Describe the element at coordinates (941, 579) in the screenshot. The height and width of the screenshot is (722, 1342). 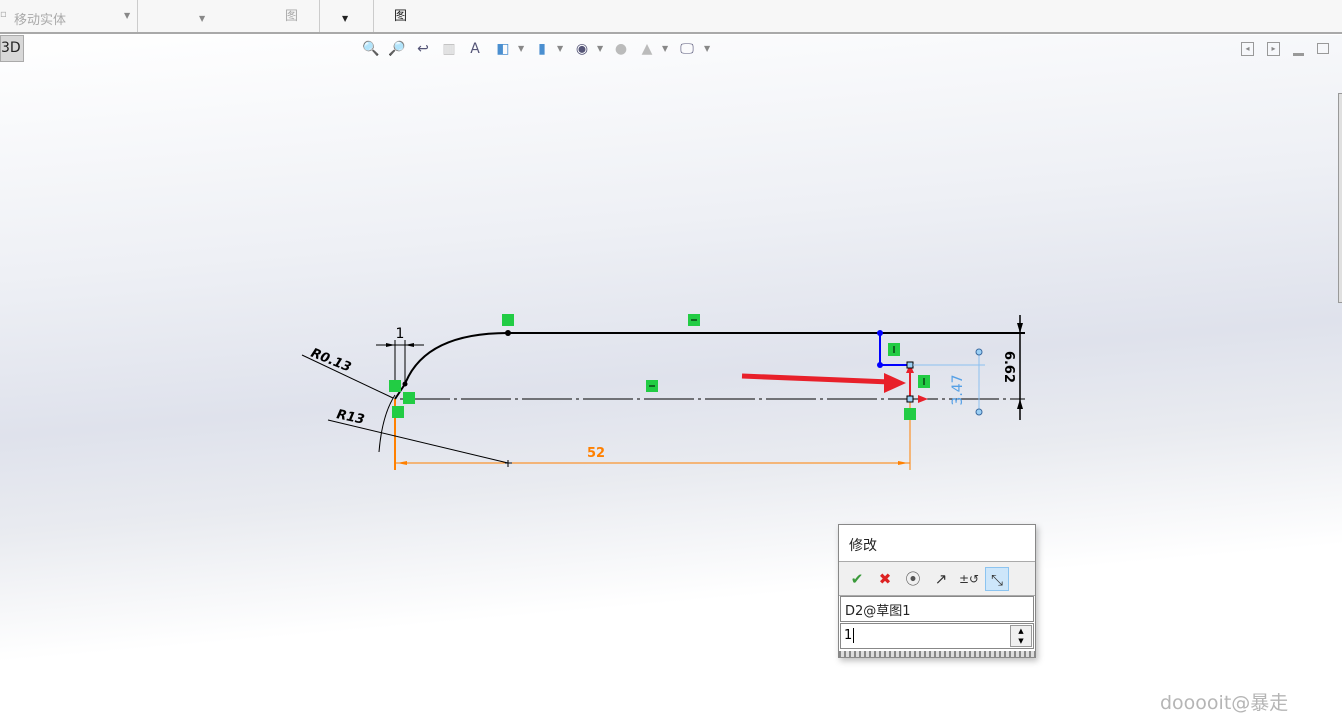
I see `reverse-dimension-icon: ↗` at that location.